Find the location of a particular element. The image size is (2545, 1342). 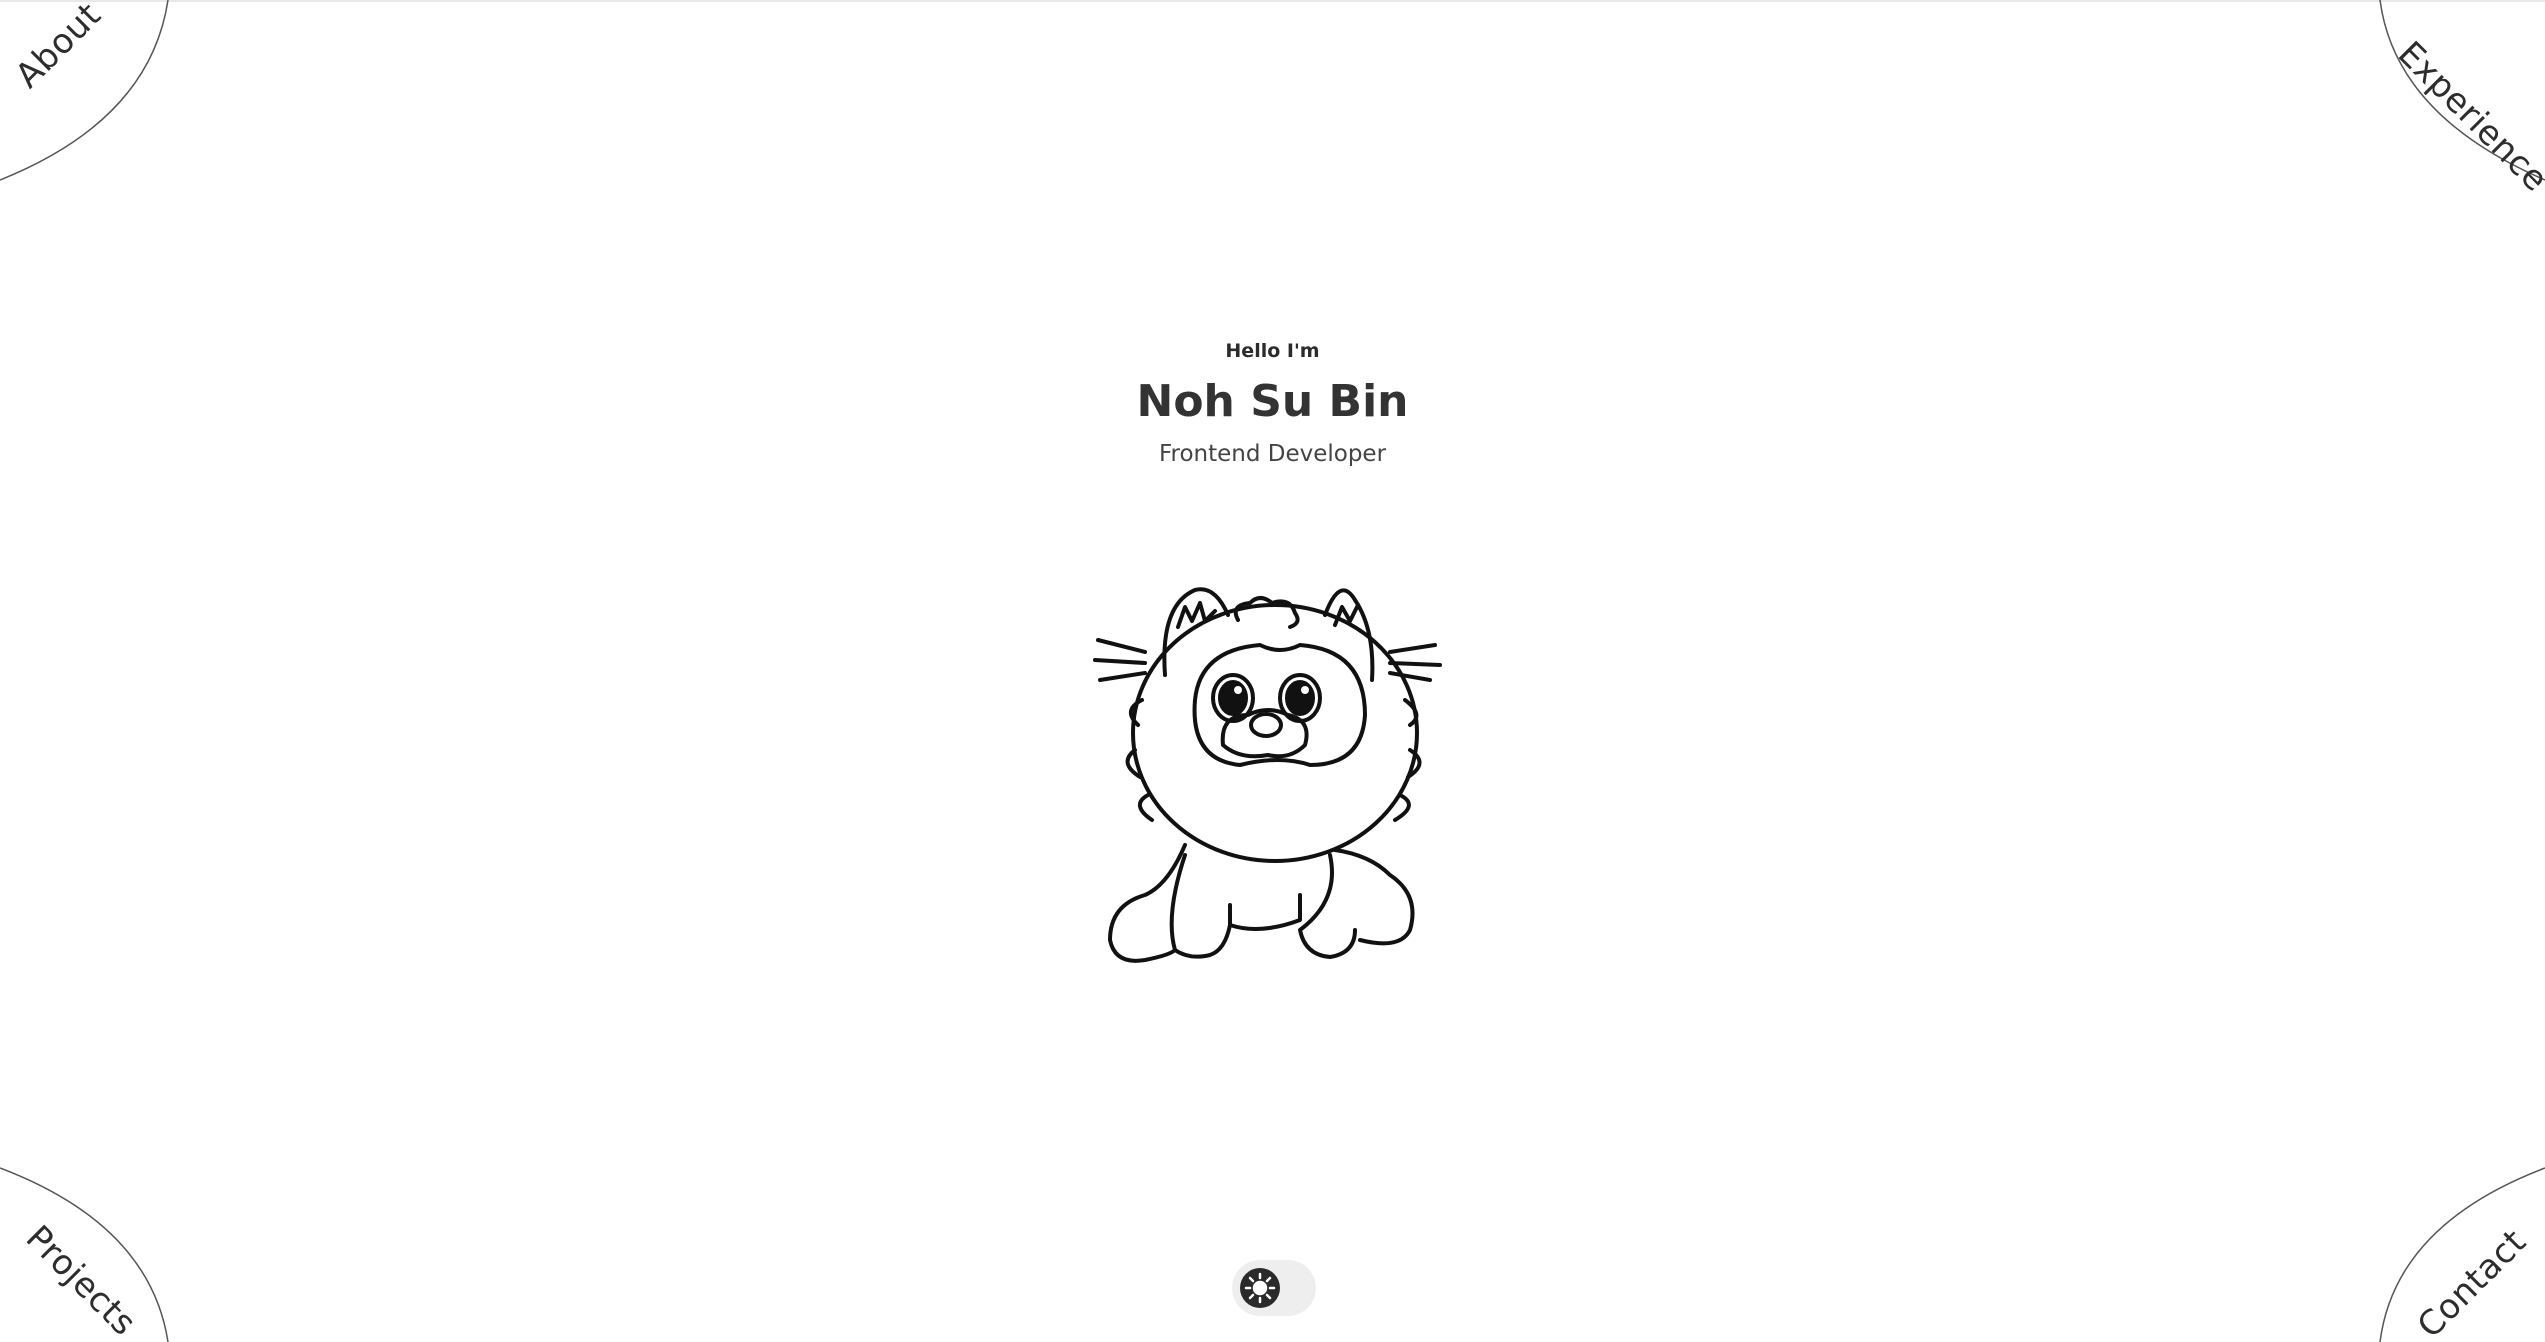

nav-about-link: About is located at coordinates (58, 48).